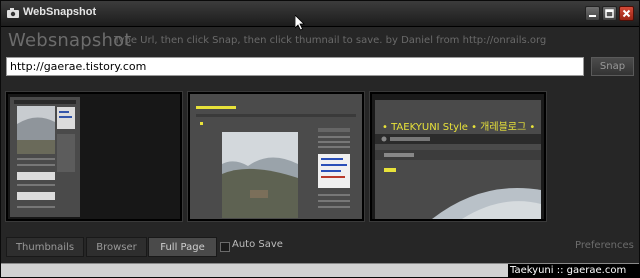 This screenshot has height=278, width=640. What do you see at coordinates (300, 23) in the screenshot?
I see `mouse-cursor-icon` at bounding box center [300, 23].